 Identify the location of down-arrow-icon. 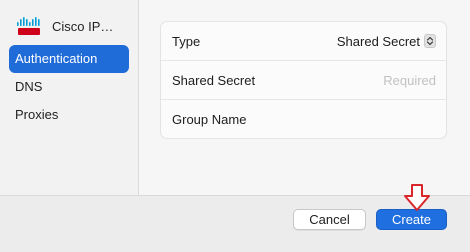
(417, 198).